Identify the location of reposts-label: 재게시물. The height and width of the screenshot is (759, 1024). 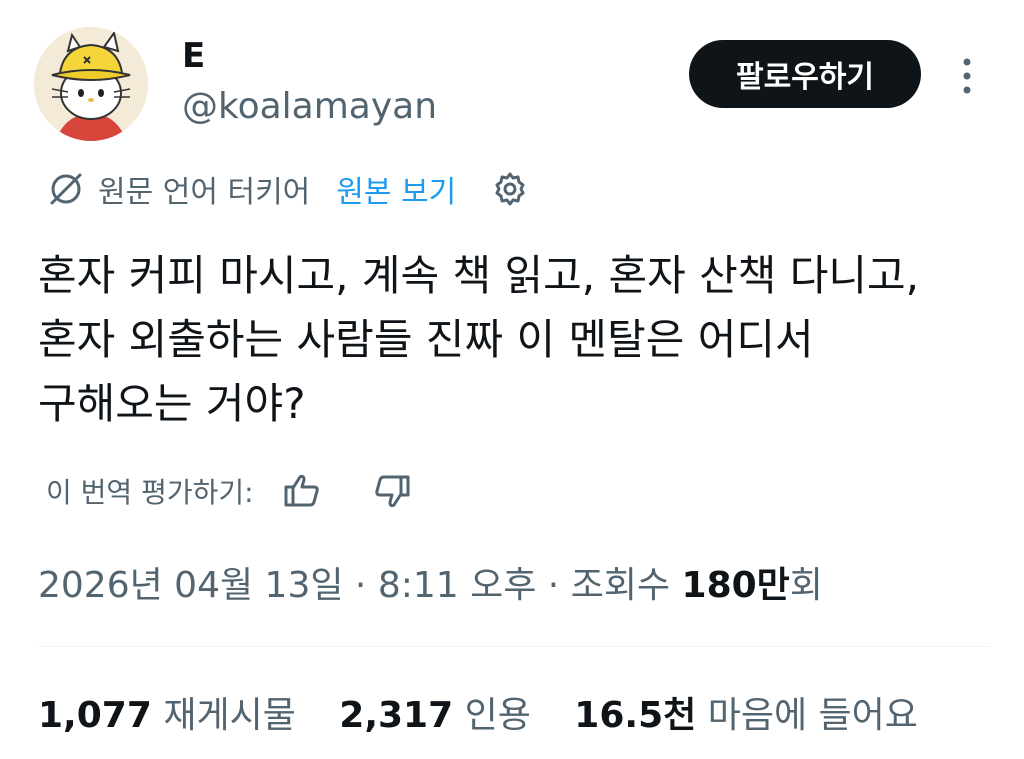
(229, 715).